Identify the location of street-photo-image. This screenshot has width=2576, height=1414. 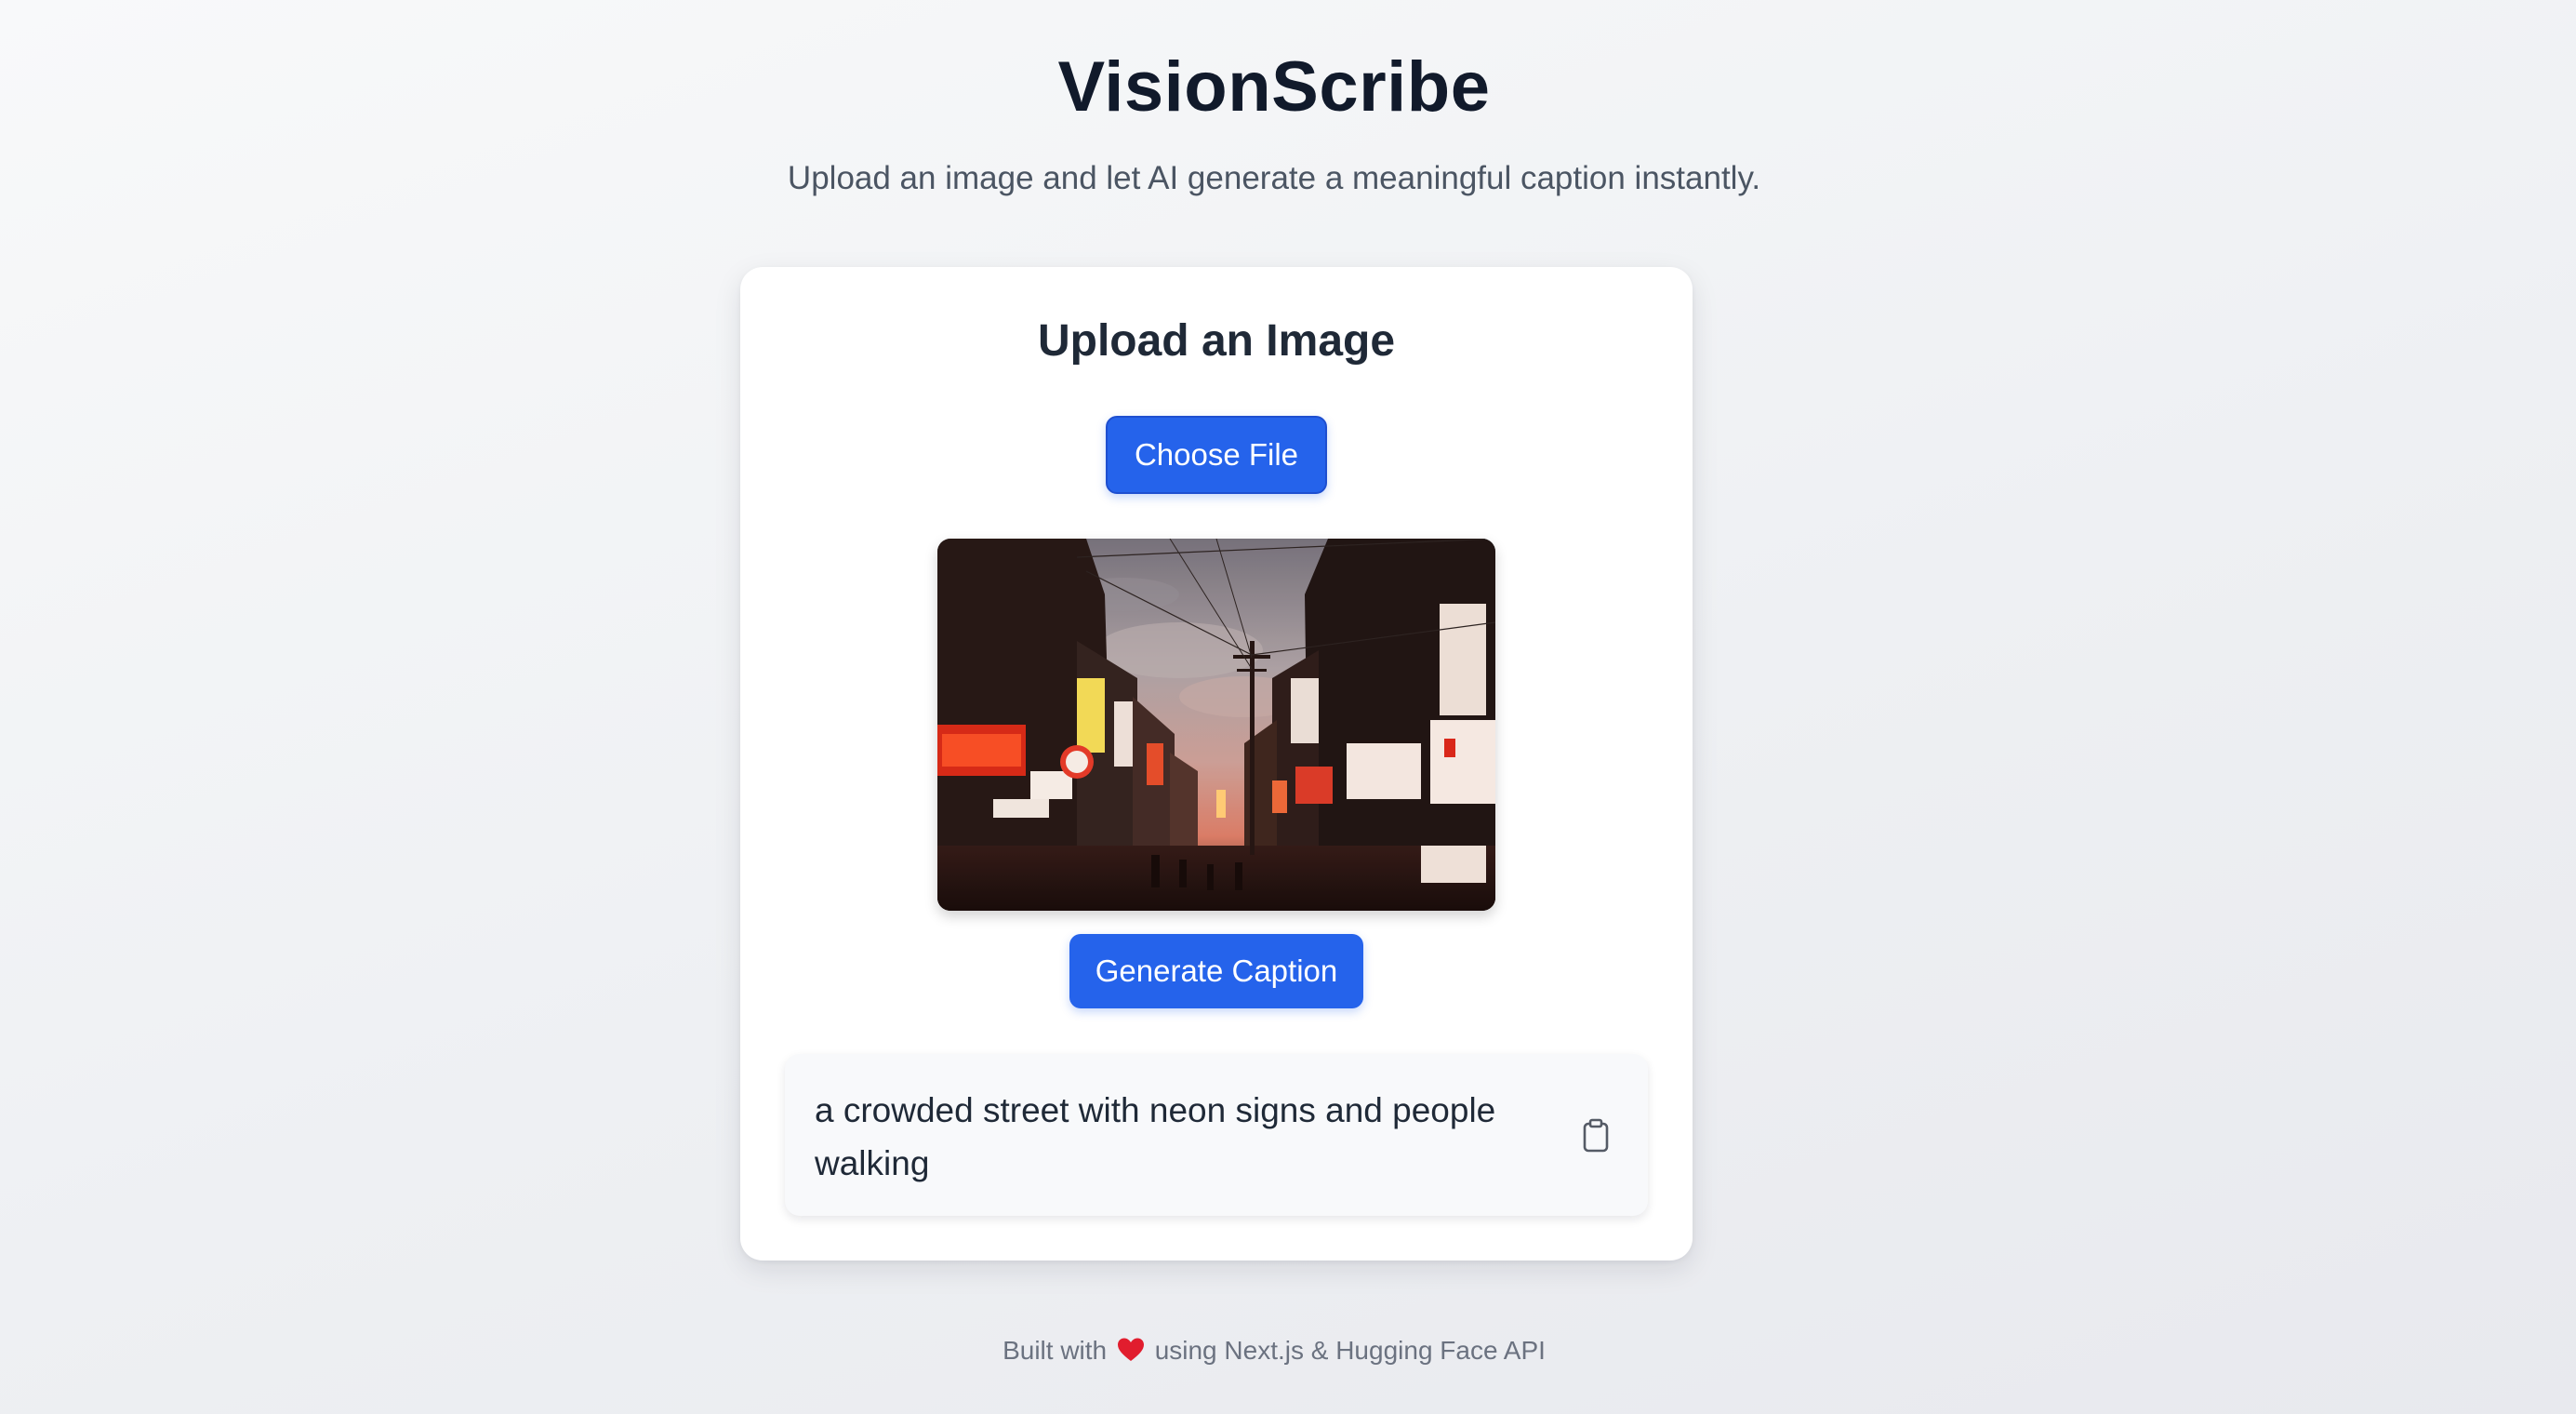
(1216, 725).